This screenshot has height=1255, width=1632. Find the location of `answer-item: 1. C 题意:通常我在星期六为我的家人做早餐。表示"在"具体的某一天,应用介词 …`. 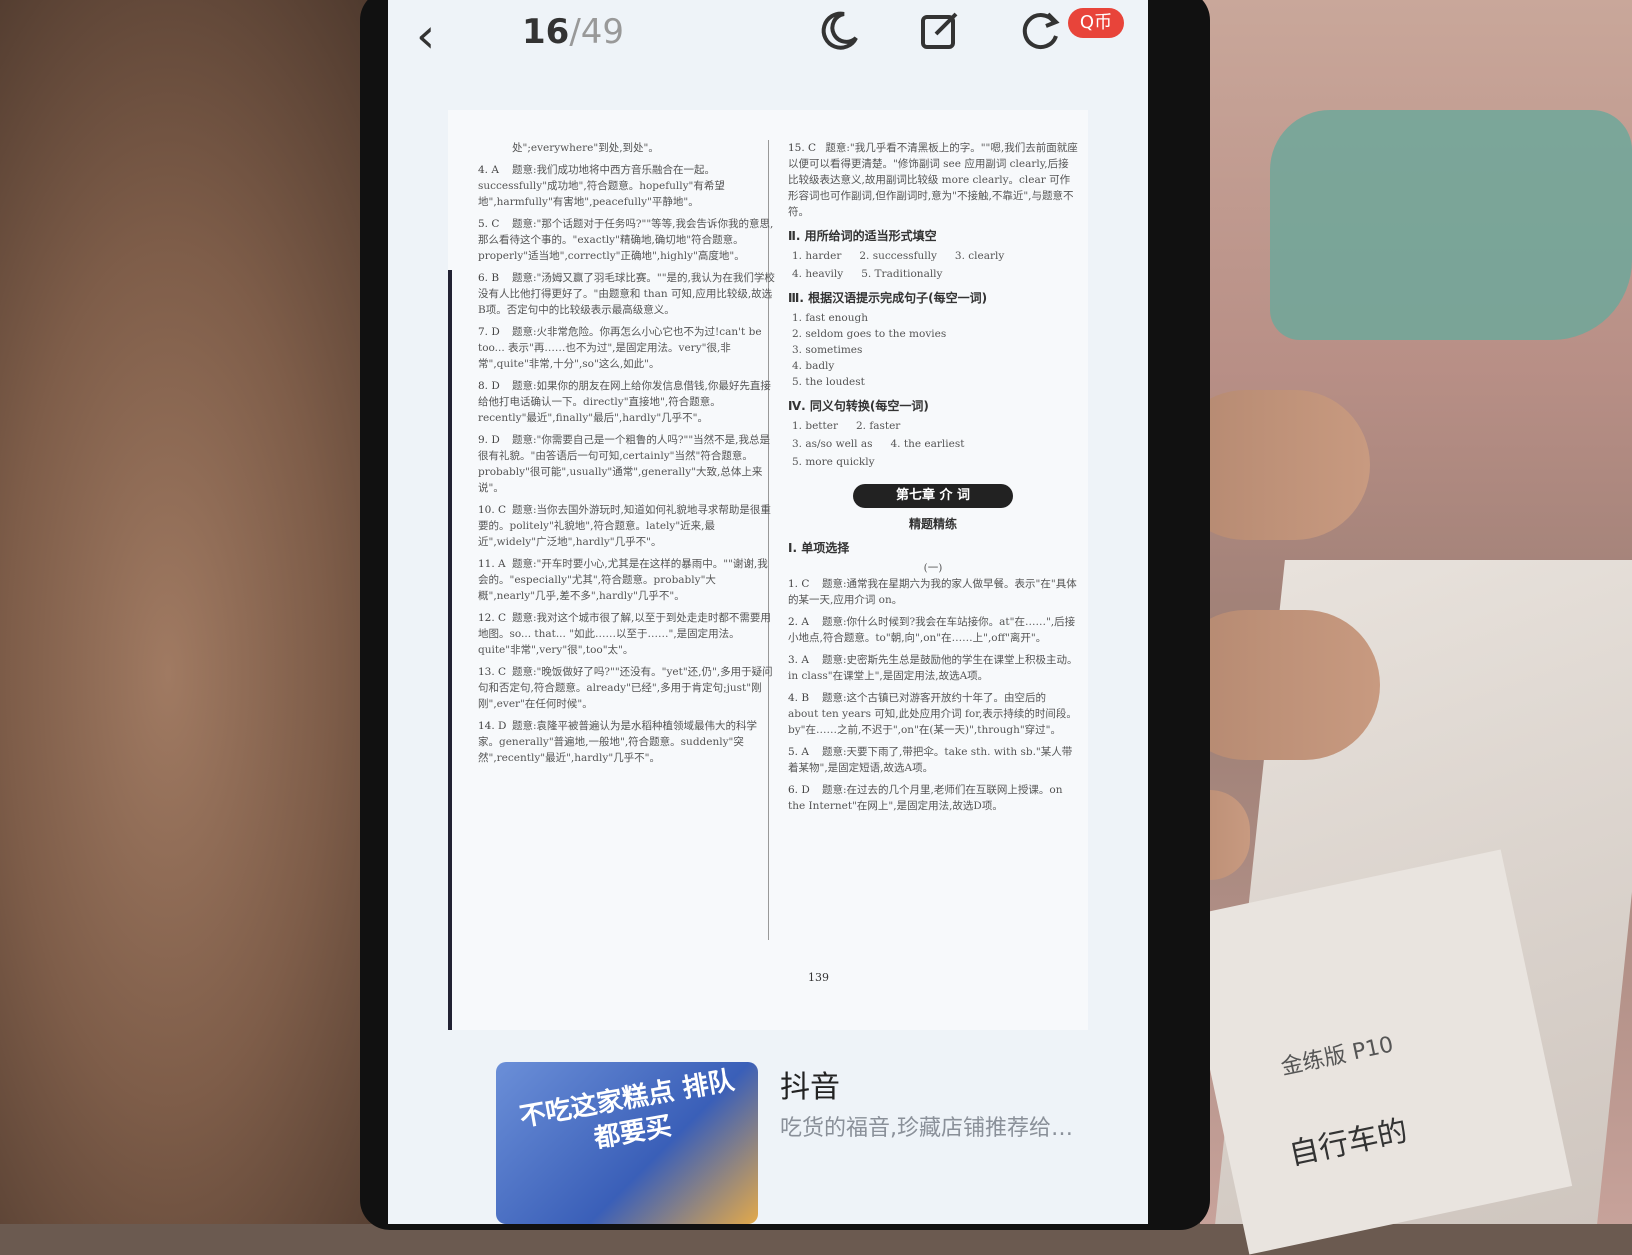

answer-item: 1. C 题意:通常我在星期六为我的家人做早餐。表示"在"具体的某一天,应用介词 … is located at coordinates (933, 592).